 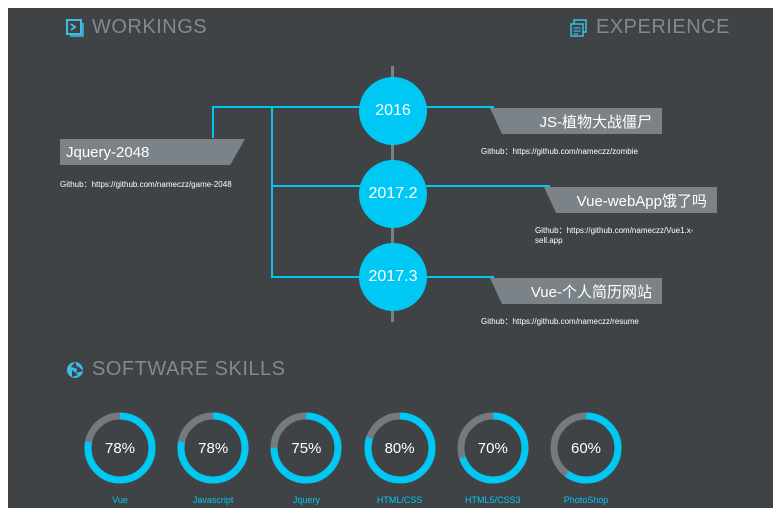 What do you see at coordinates (316, 277) in the screenshot?
I see `connector-bottom-left` at bounding box center [316, 277].